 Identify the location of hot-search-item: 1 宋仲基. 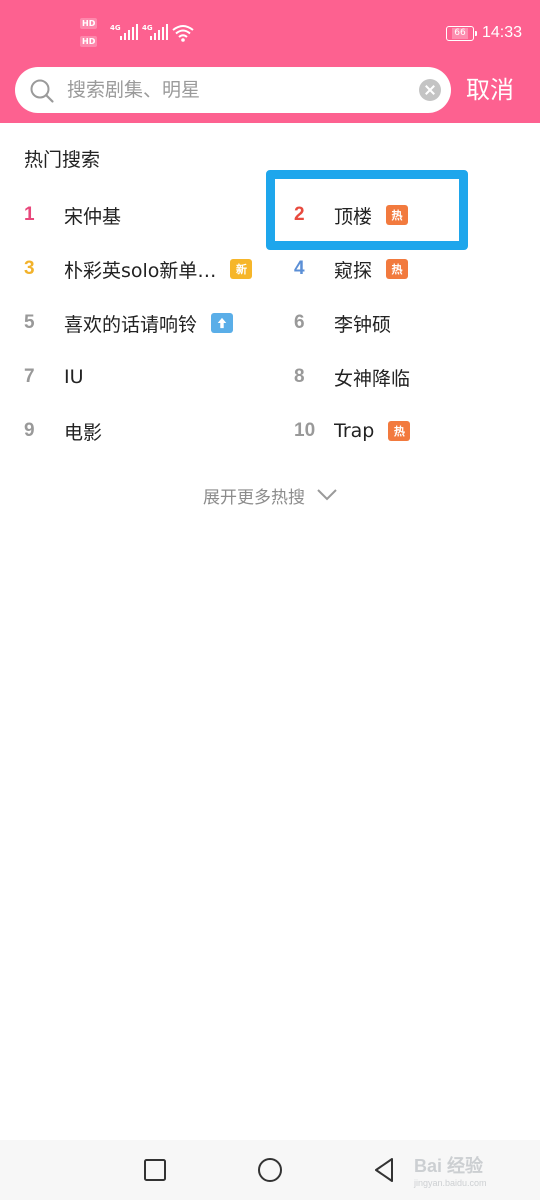
(72, 215).